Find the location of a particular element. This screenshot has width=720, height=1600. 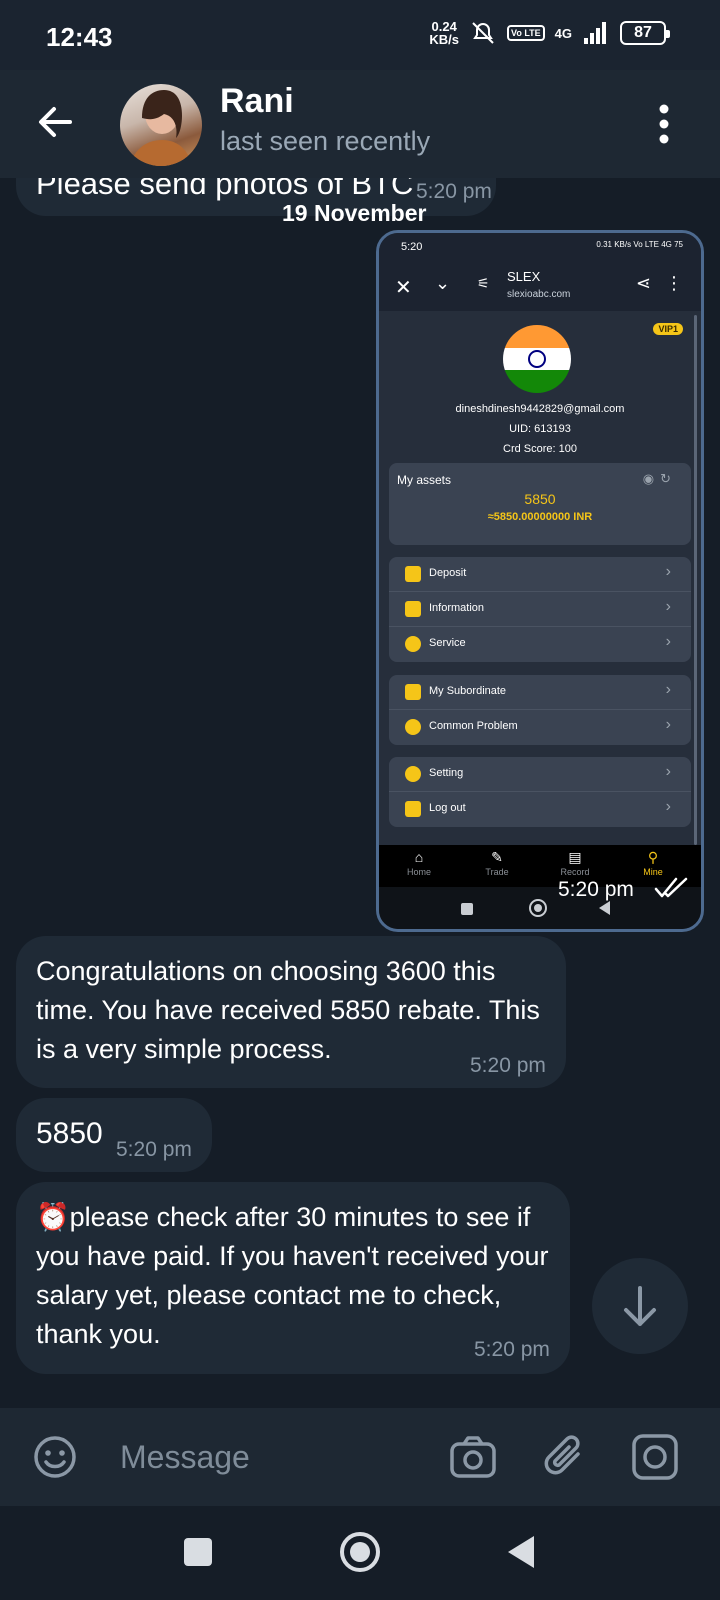

close-icon: ✕ is located at coordinates (403, 288).